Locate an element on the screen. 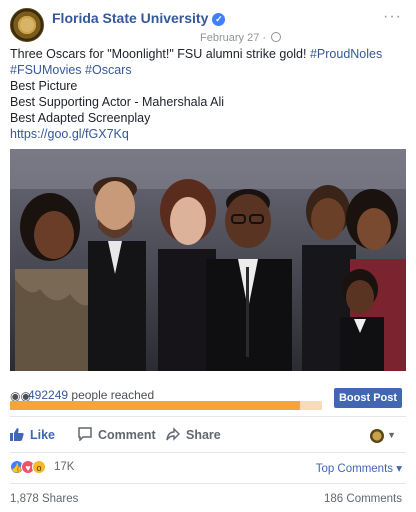 This screenshot has height=512, width=416. post-line-best-picture: Best Picture is located at coordinates (44, 86).